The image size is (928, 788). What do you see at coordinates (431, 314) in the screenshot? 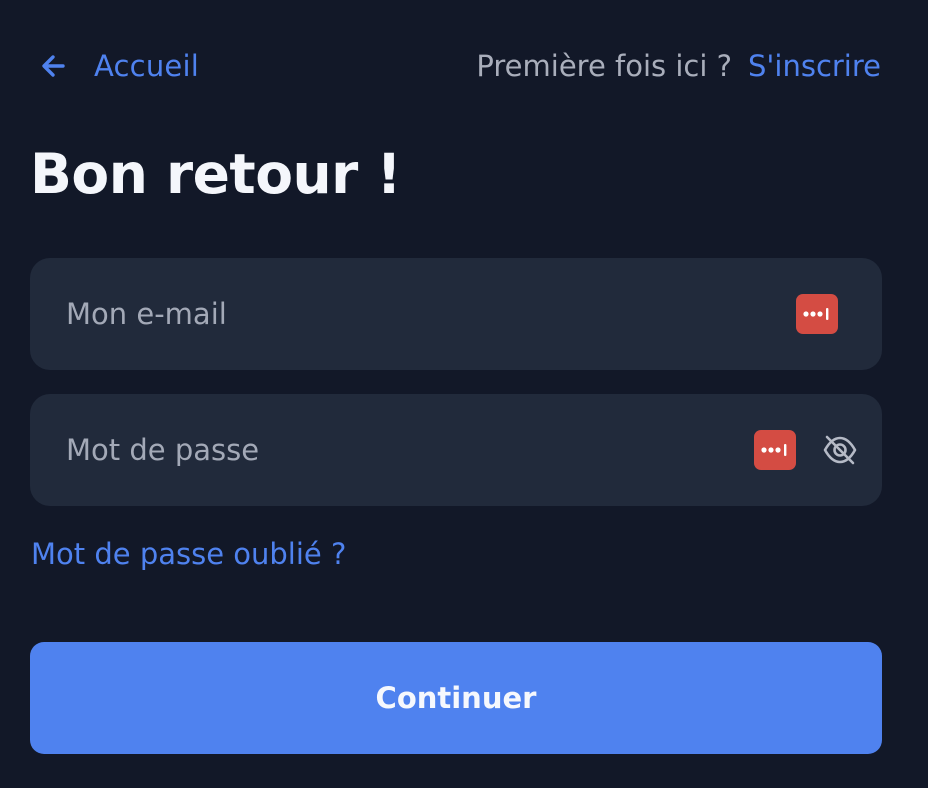
I see `email-field` at bounding box center [431, 314].